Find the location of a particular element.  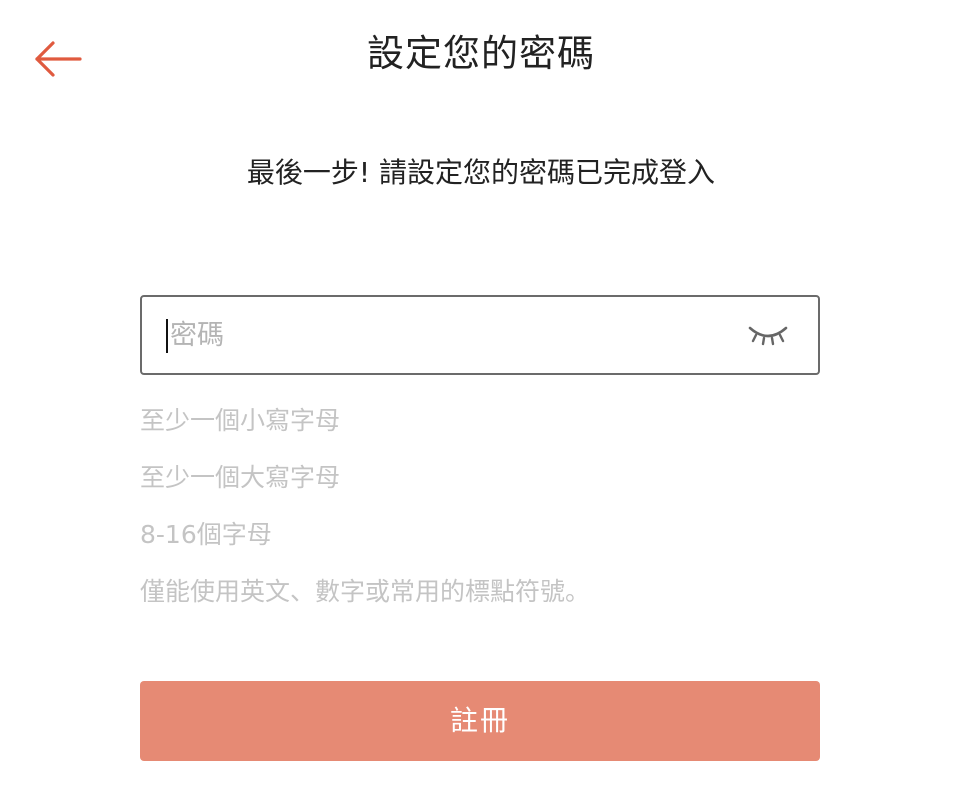

rule-lowercase: 至少一個小寫字母 is located at coordinates (240, 420).